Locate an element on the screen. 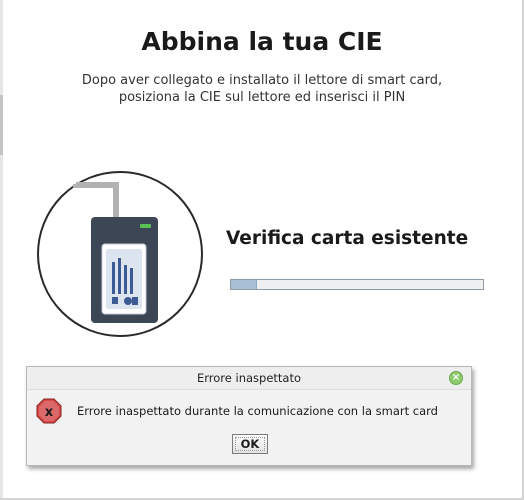 The width and height of the screenshot is (524, 500). error-icon-glyph: x is located at coordinates (49, 412).